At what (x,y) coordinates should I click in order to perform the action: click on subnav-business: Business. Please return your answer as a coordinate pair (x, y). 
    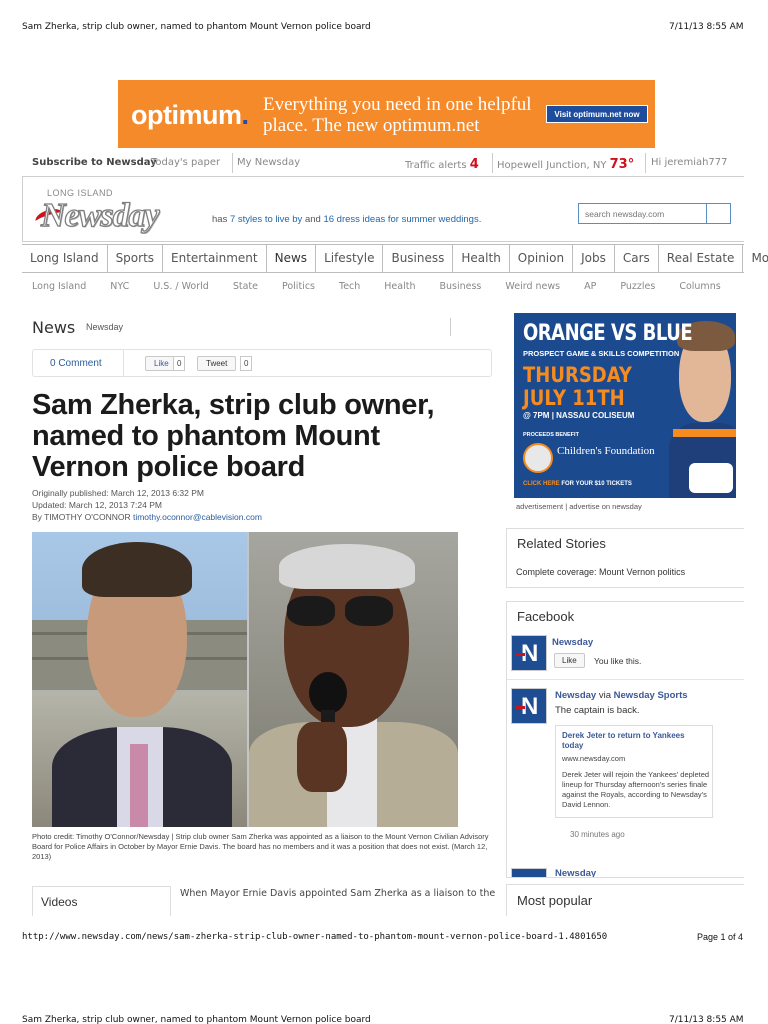
    Looking at the image, I should click on (460, 286).